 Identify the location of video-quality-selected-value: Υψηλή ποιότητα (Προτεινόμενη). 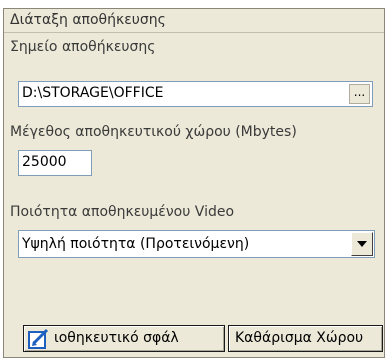
(136, 244).